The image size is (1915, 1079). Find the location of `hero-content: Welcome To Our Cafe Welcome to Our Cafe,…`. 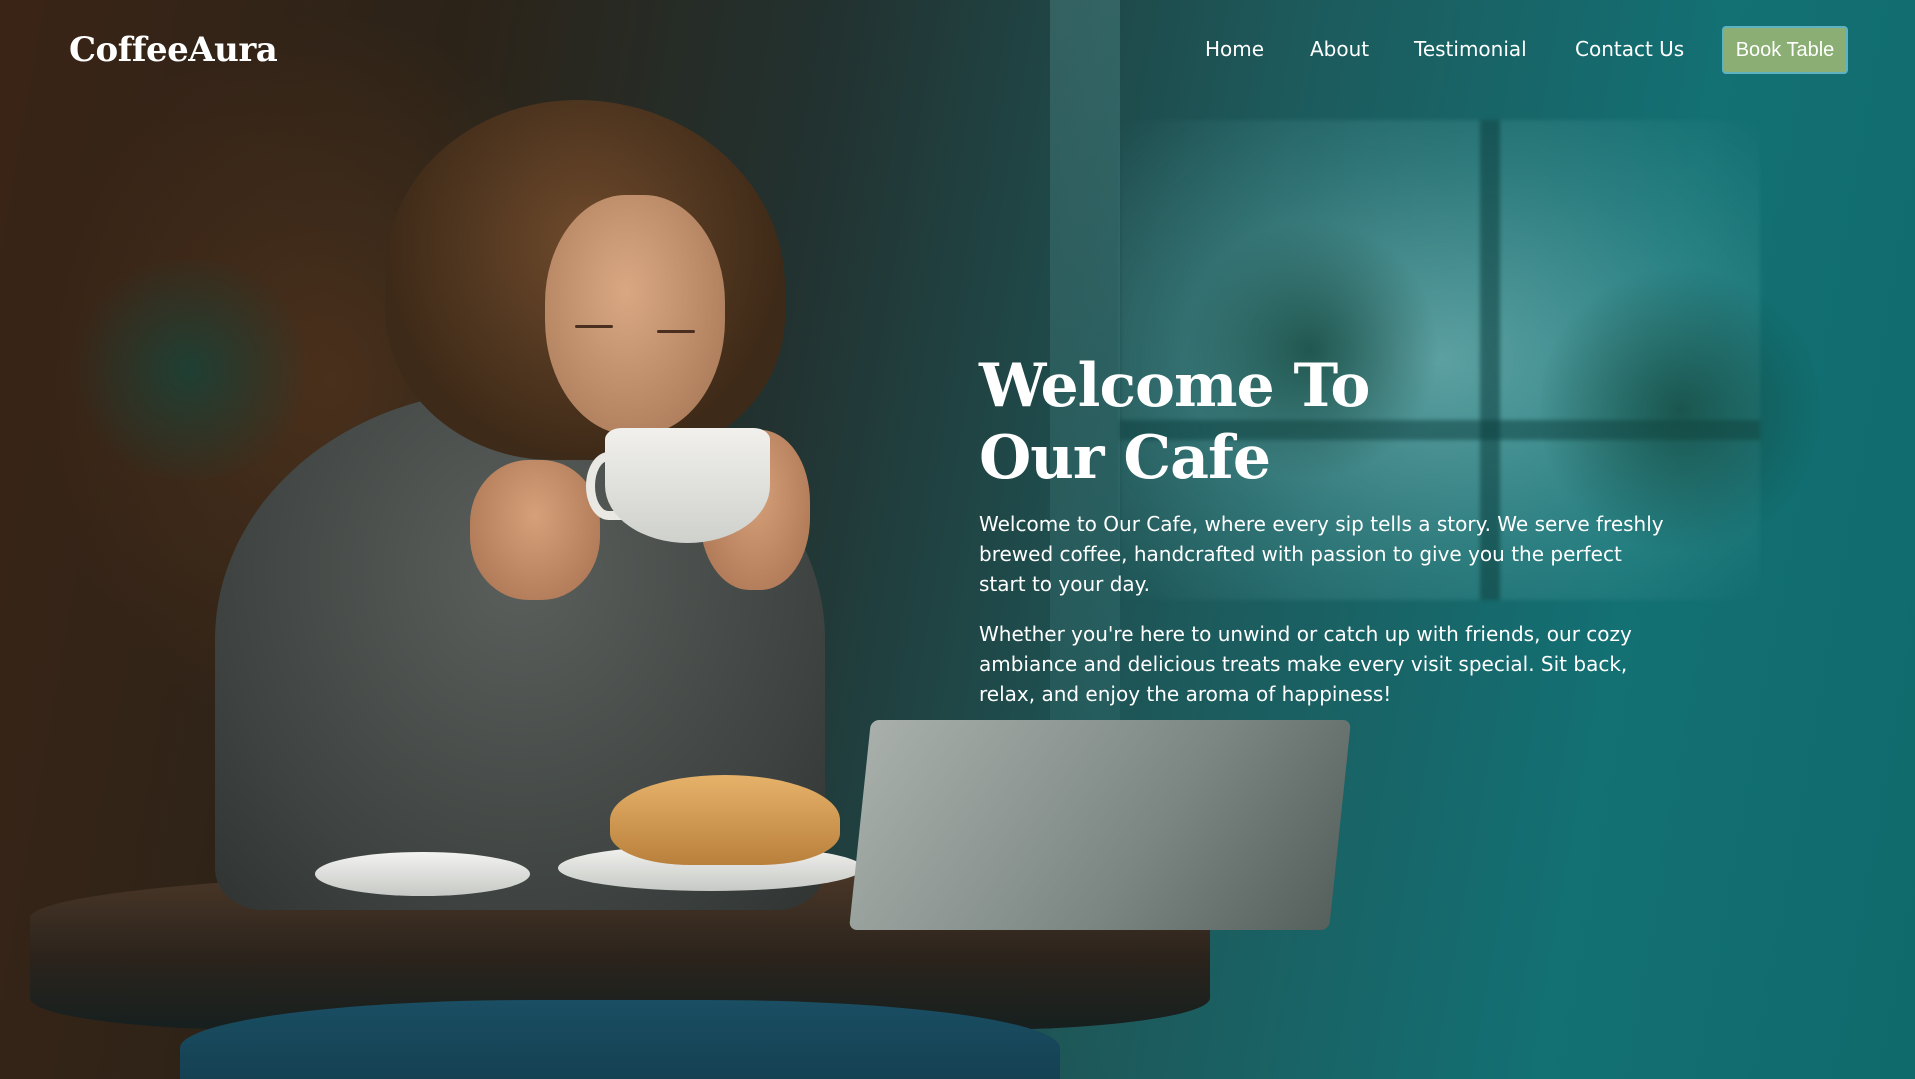

hero-content: Welcome To Our Cafe Welcome to Our Cafe,… is located at coordinates (1329, 529).